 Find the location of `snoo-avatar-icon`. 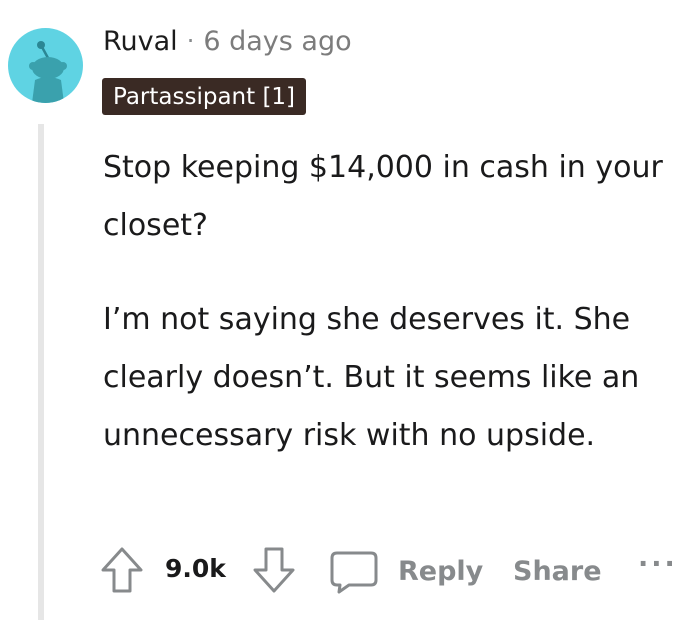

snoo-avatar-icon is located at coordinates (48, 72).